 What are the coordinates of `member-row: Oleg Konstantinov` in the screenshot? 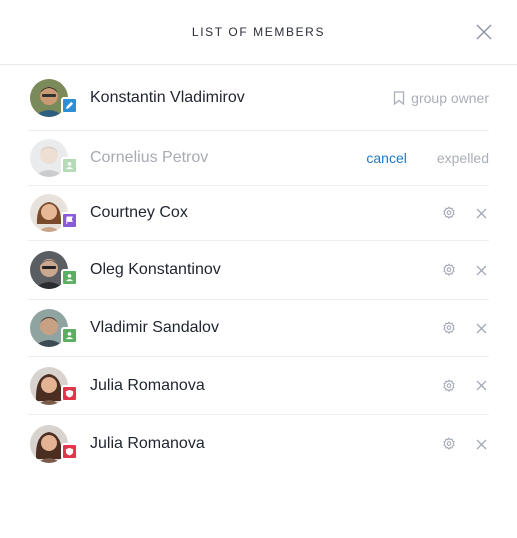 It's located at (258, 270).